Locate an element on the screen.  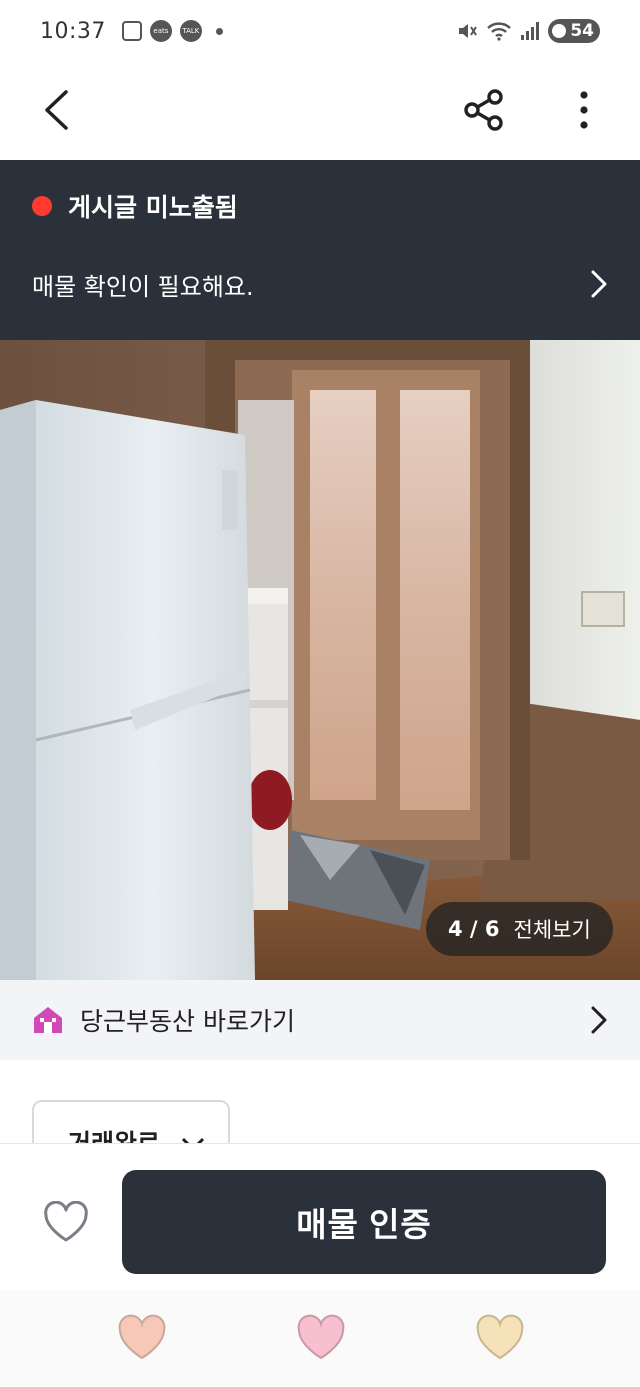
kakaotalk-icon: TALK is located at coordinates (190, 31).